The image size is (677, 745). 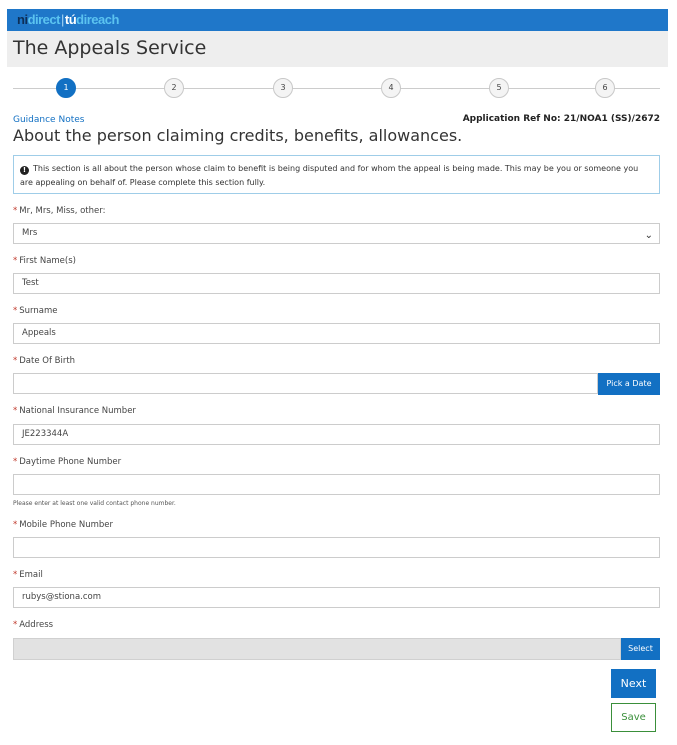 What do you see at coordinates (633, 683) in the screenshot?
I see `next-button: Next` at bounding box center [633, 683].